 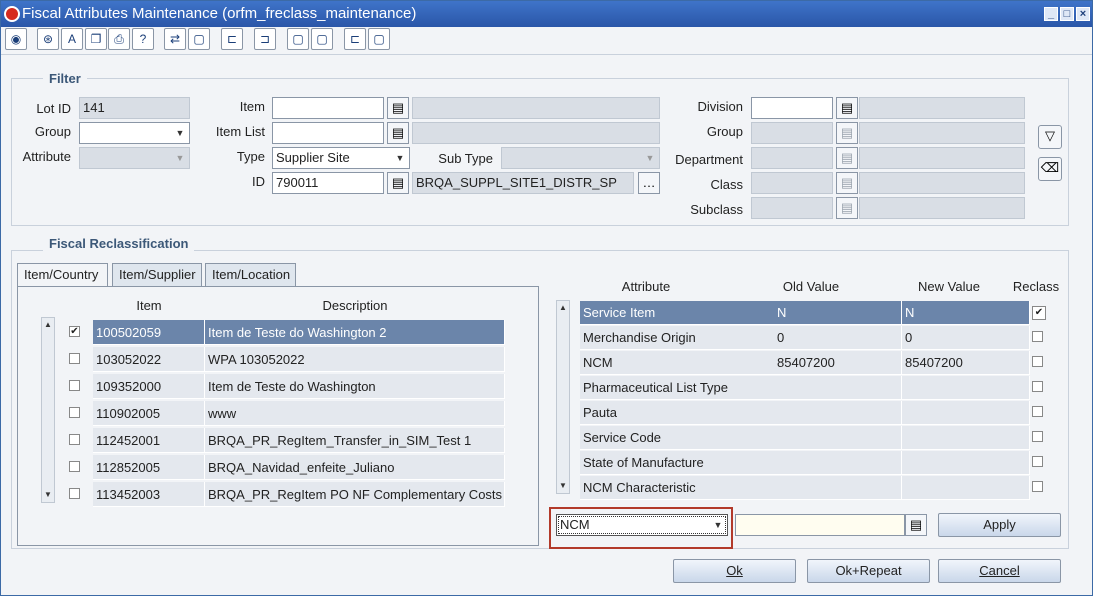 What do you see at coordinates (1050, 169) in the screenshot?
I see `eraser-icon: ⌫` at bounding box center [1050, 169].